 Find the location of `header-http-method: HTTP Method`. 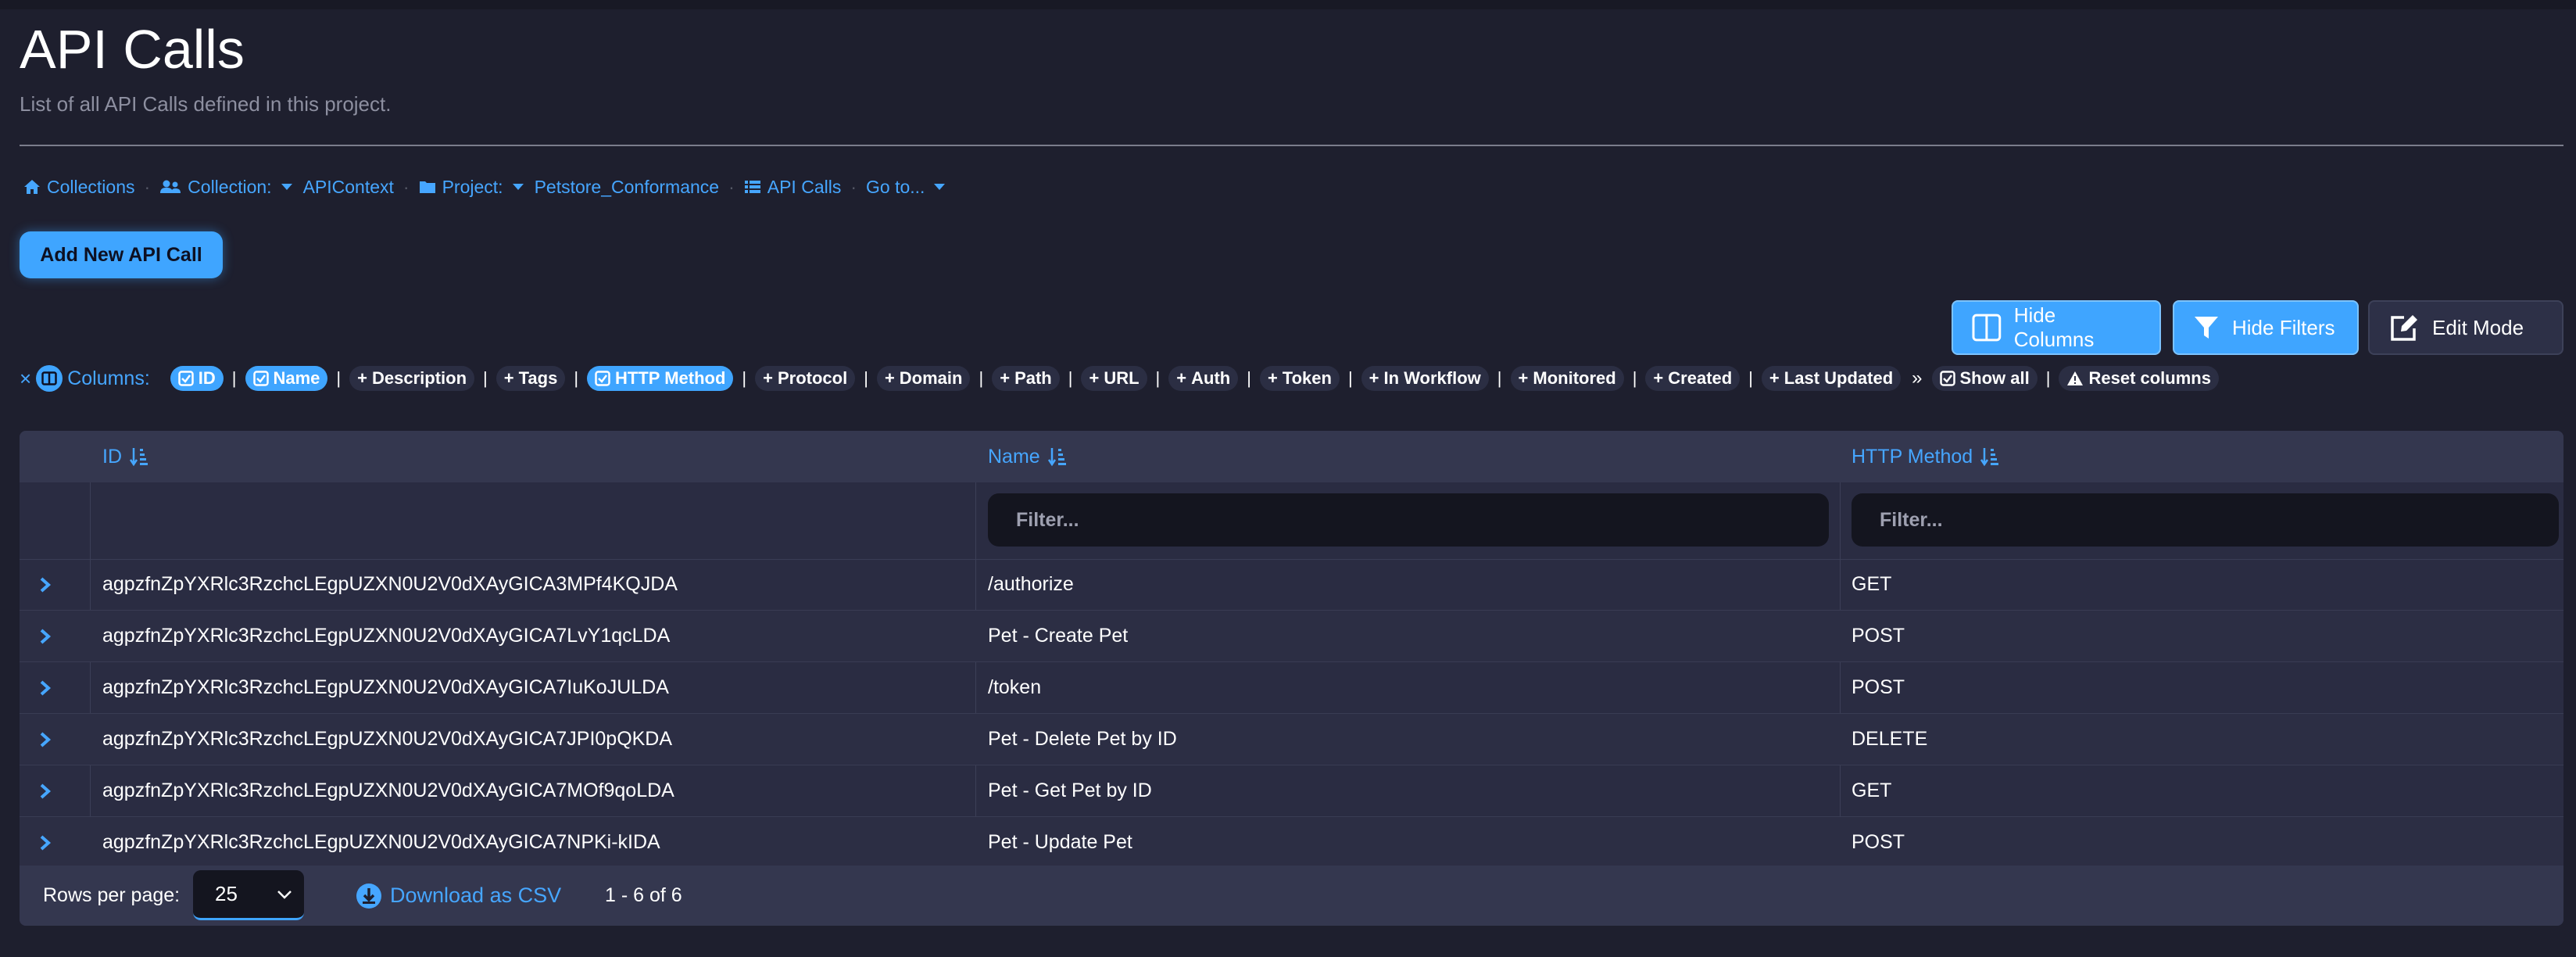

header-http-method: HTTP Method is located at coordinates (1925, 456).